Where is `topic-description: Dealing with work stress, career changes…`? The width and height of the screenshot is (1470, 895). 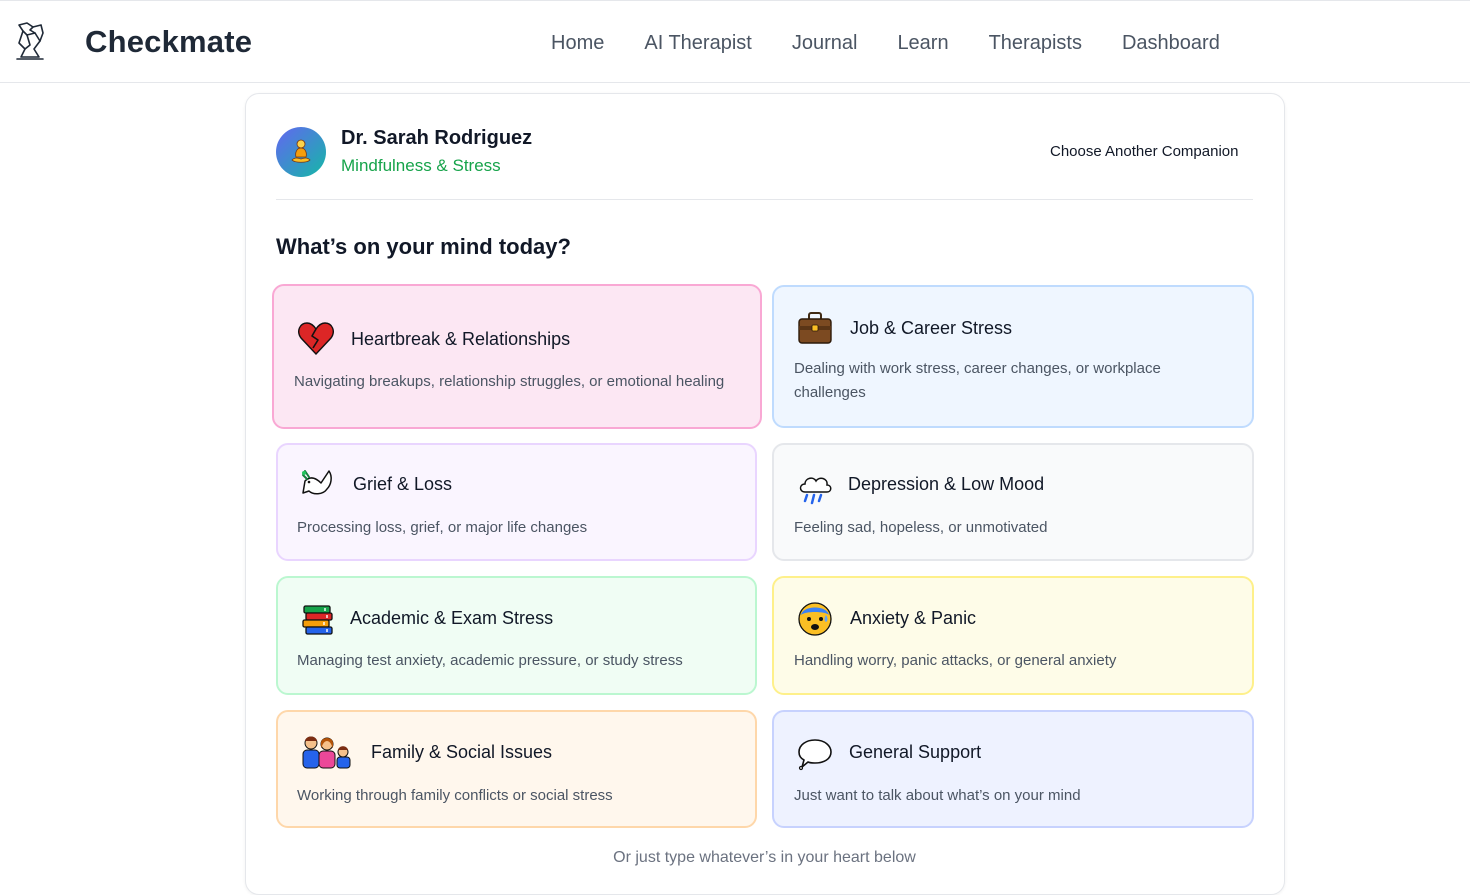 topic-description: Dealing with work stress, career changes… is located at coordinates (977, 380).